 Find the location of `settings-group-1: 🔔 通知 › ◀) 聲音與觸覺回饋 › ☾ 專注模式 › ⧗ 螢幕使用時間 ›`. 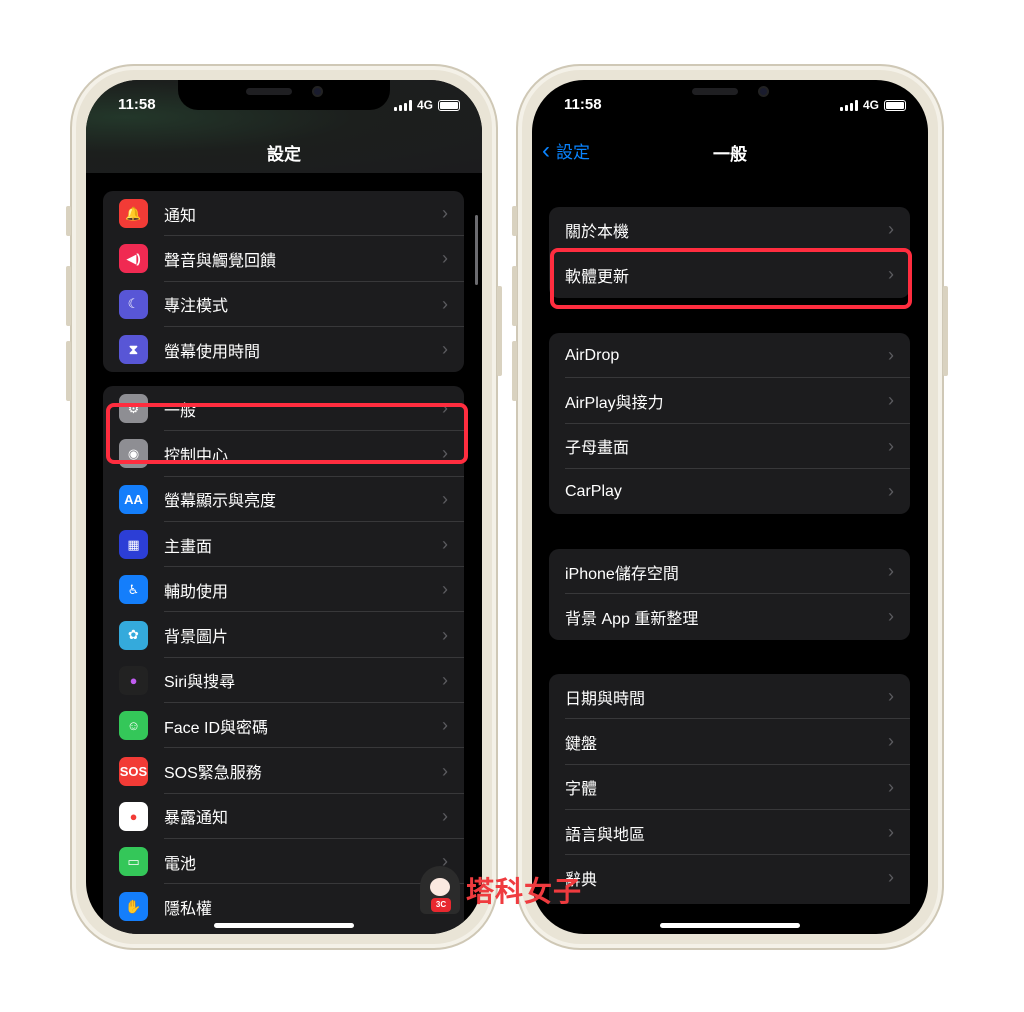

settings-group-1: 🔔 通知 › ◀) 聲音與觸覺回饋 › ☾ 專注模式 › ⧗ 螢幕使用時間 › is located at coordinates (283, 282).